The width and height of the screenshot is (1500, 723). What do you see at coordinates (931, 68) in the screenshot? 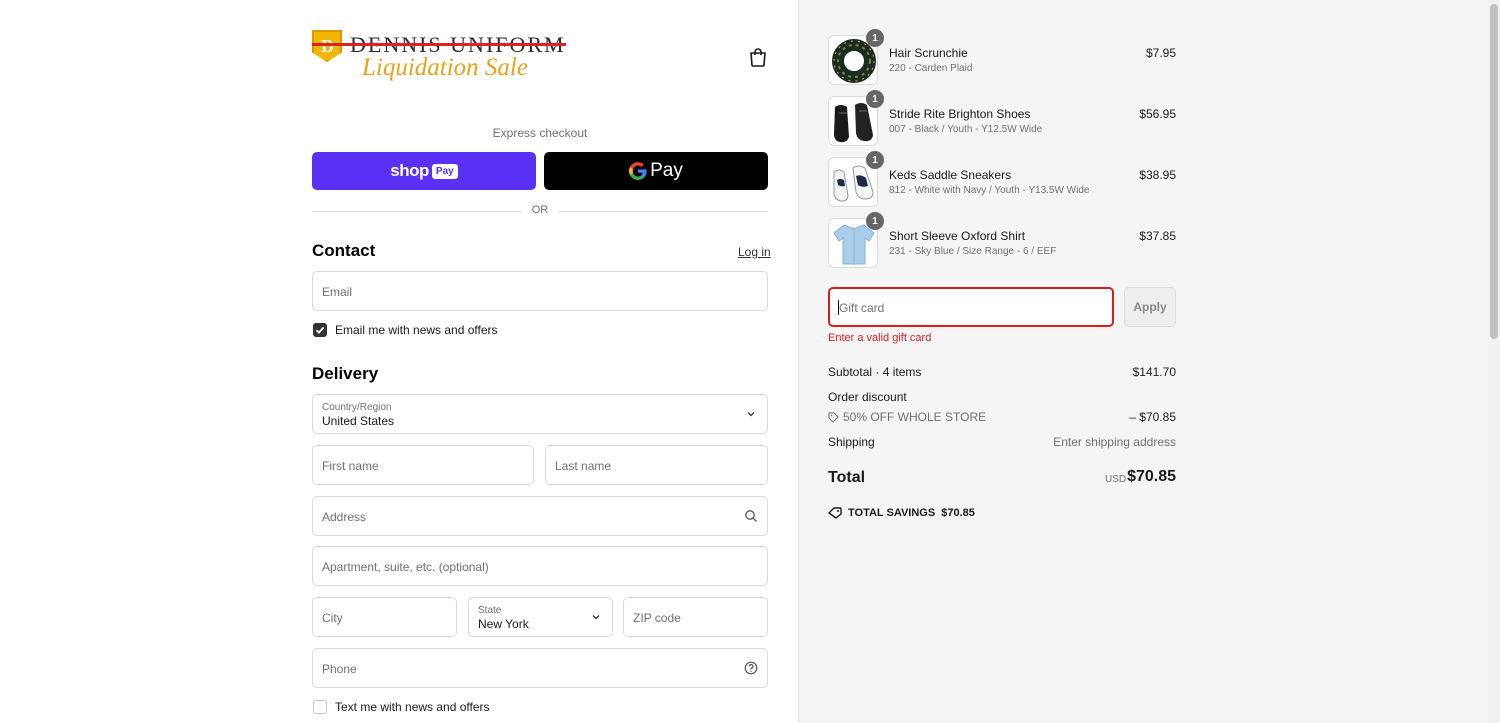
I see `item-variant: 220 - Carden Plaid` at bounding box center [931, 68].